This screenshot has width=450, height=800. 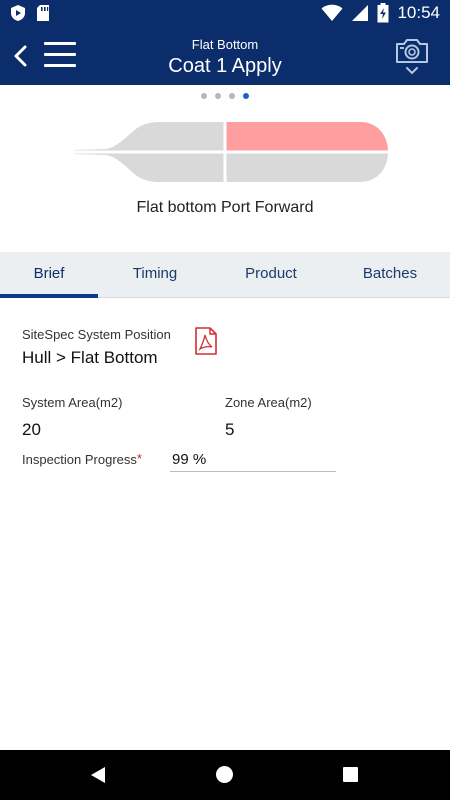 I want to click on battery-charging-icon, so click(x=383, y=13).